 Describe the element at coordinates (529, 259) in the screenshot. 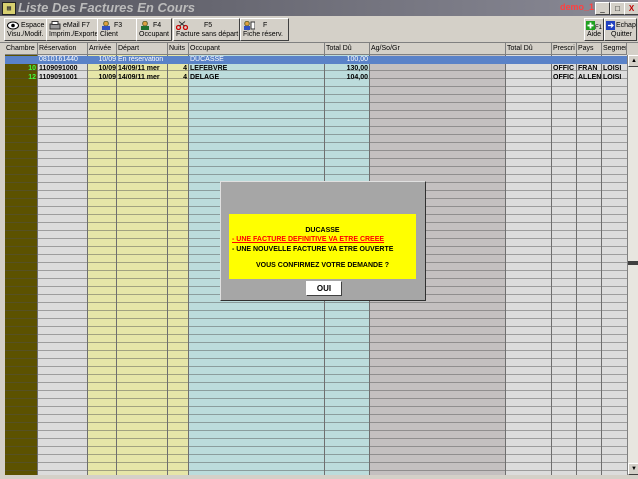

I see `total-du-2-column` at that location.